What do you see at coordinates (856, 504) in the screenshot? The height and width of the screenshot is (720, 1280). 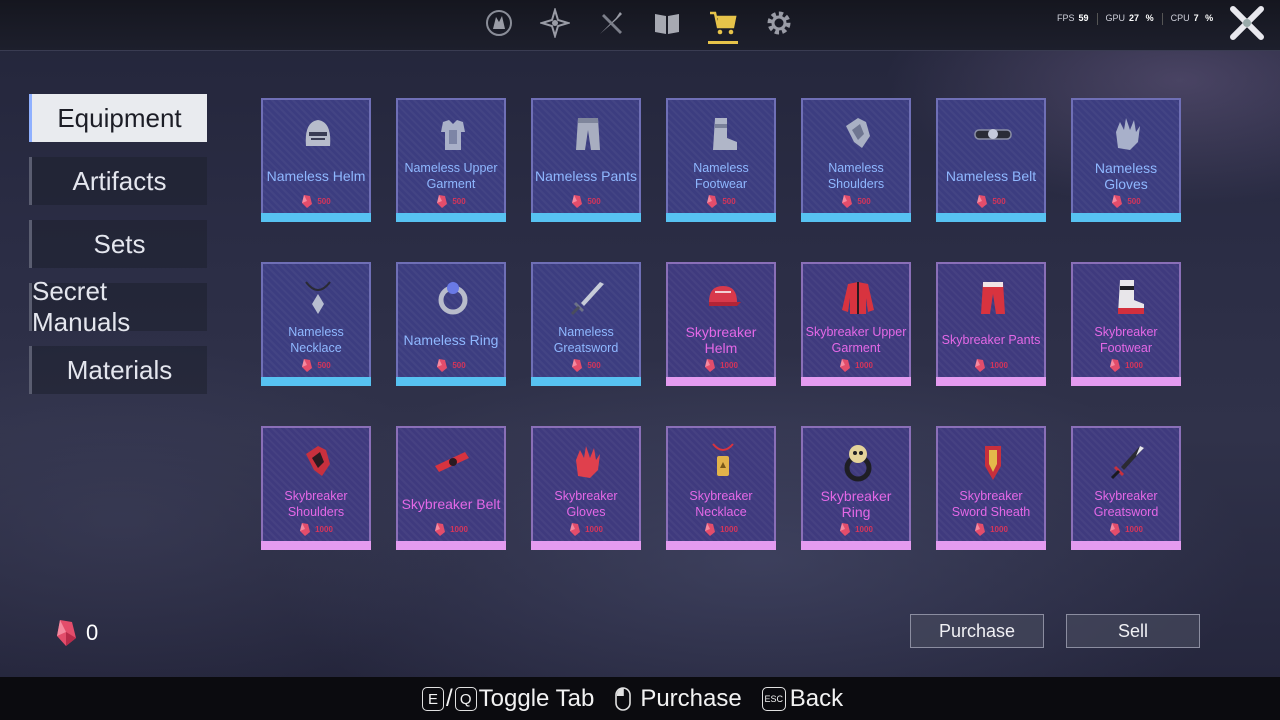 I see `item-name: Skybreaker Ring` at bounding box center [856, 504].